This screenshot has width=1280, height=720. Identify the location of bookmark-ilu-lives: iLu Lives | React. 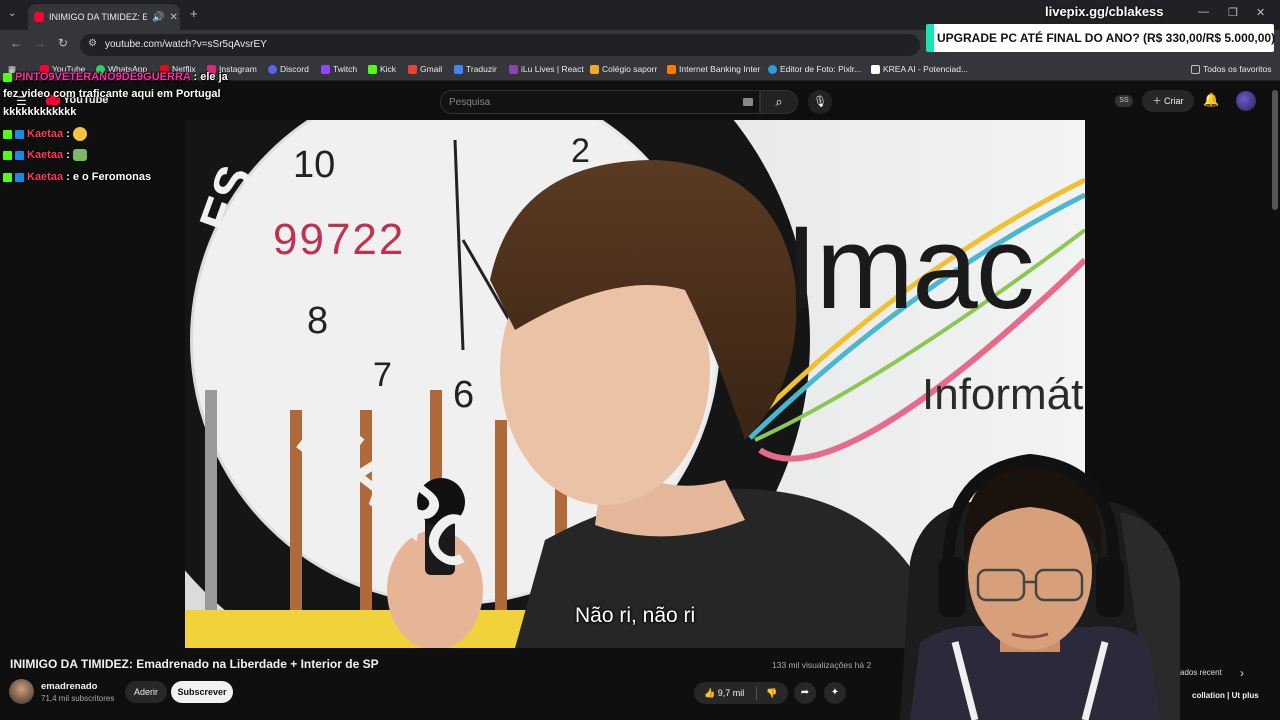
(546, 69).